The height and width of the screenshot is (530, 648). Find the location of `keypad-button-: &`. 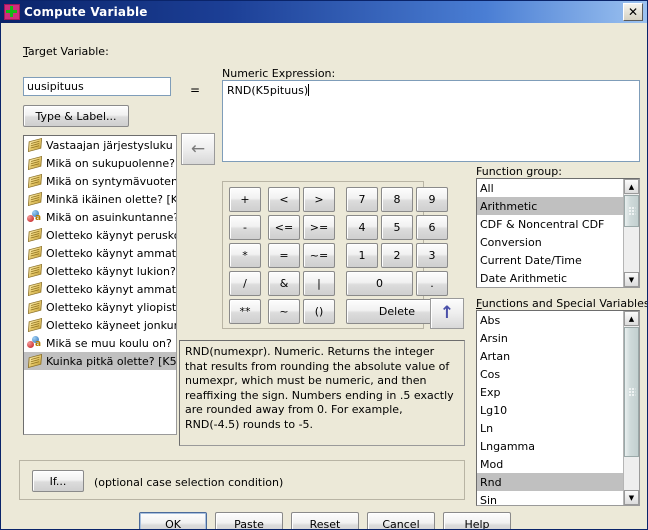

keypad-button-: & is located at coordinates (284, 283).